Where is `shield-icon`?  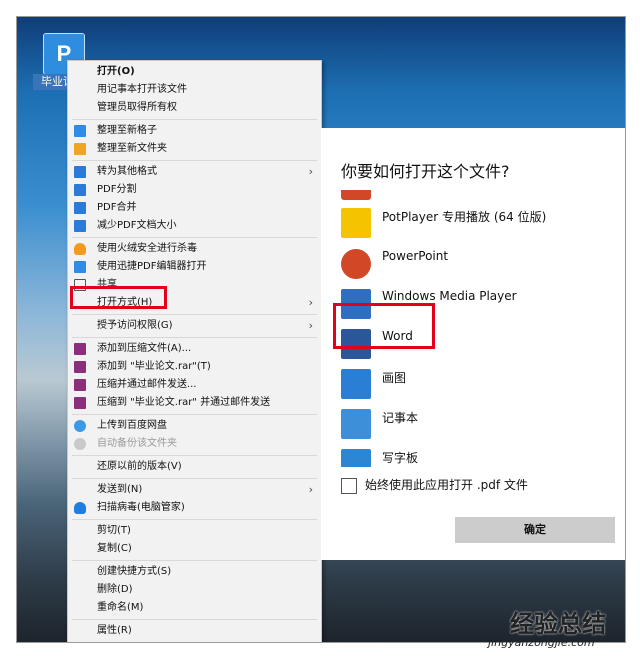 shield-icon is located at coordinates (80, 249).